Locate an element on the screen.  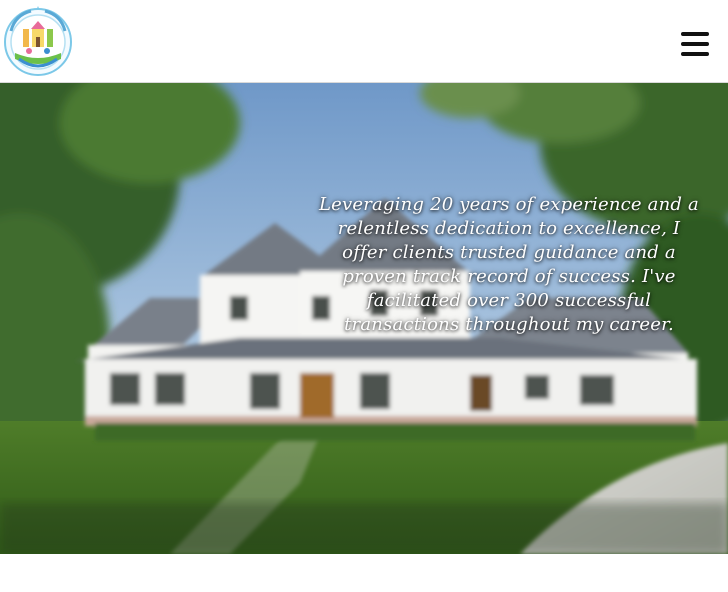
site-header is located at coordinates (364, 41).